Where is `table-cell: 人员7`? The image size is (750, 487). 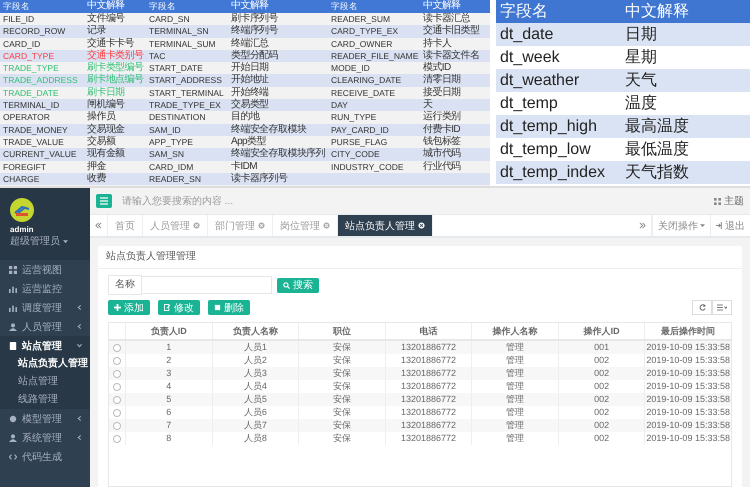
table-cell: 人员7 is located at coordinates (255, 425).